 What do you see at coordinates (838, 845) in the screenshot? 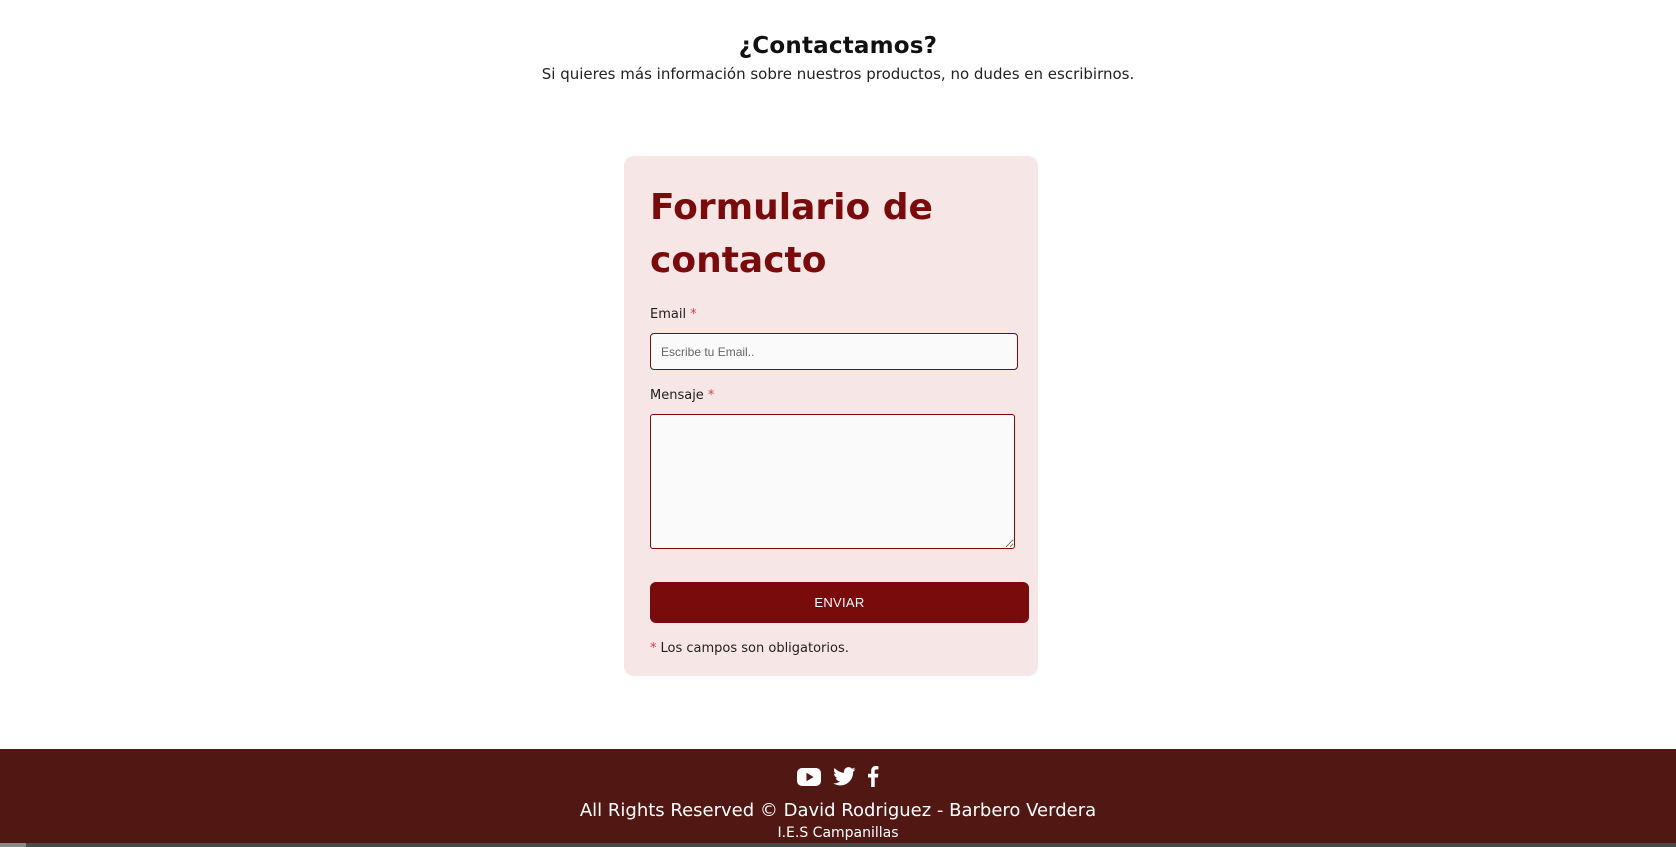
I see `horizontal-scrollbar` at bounding box center [838, 845].